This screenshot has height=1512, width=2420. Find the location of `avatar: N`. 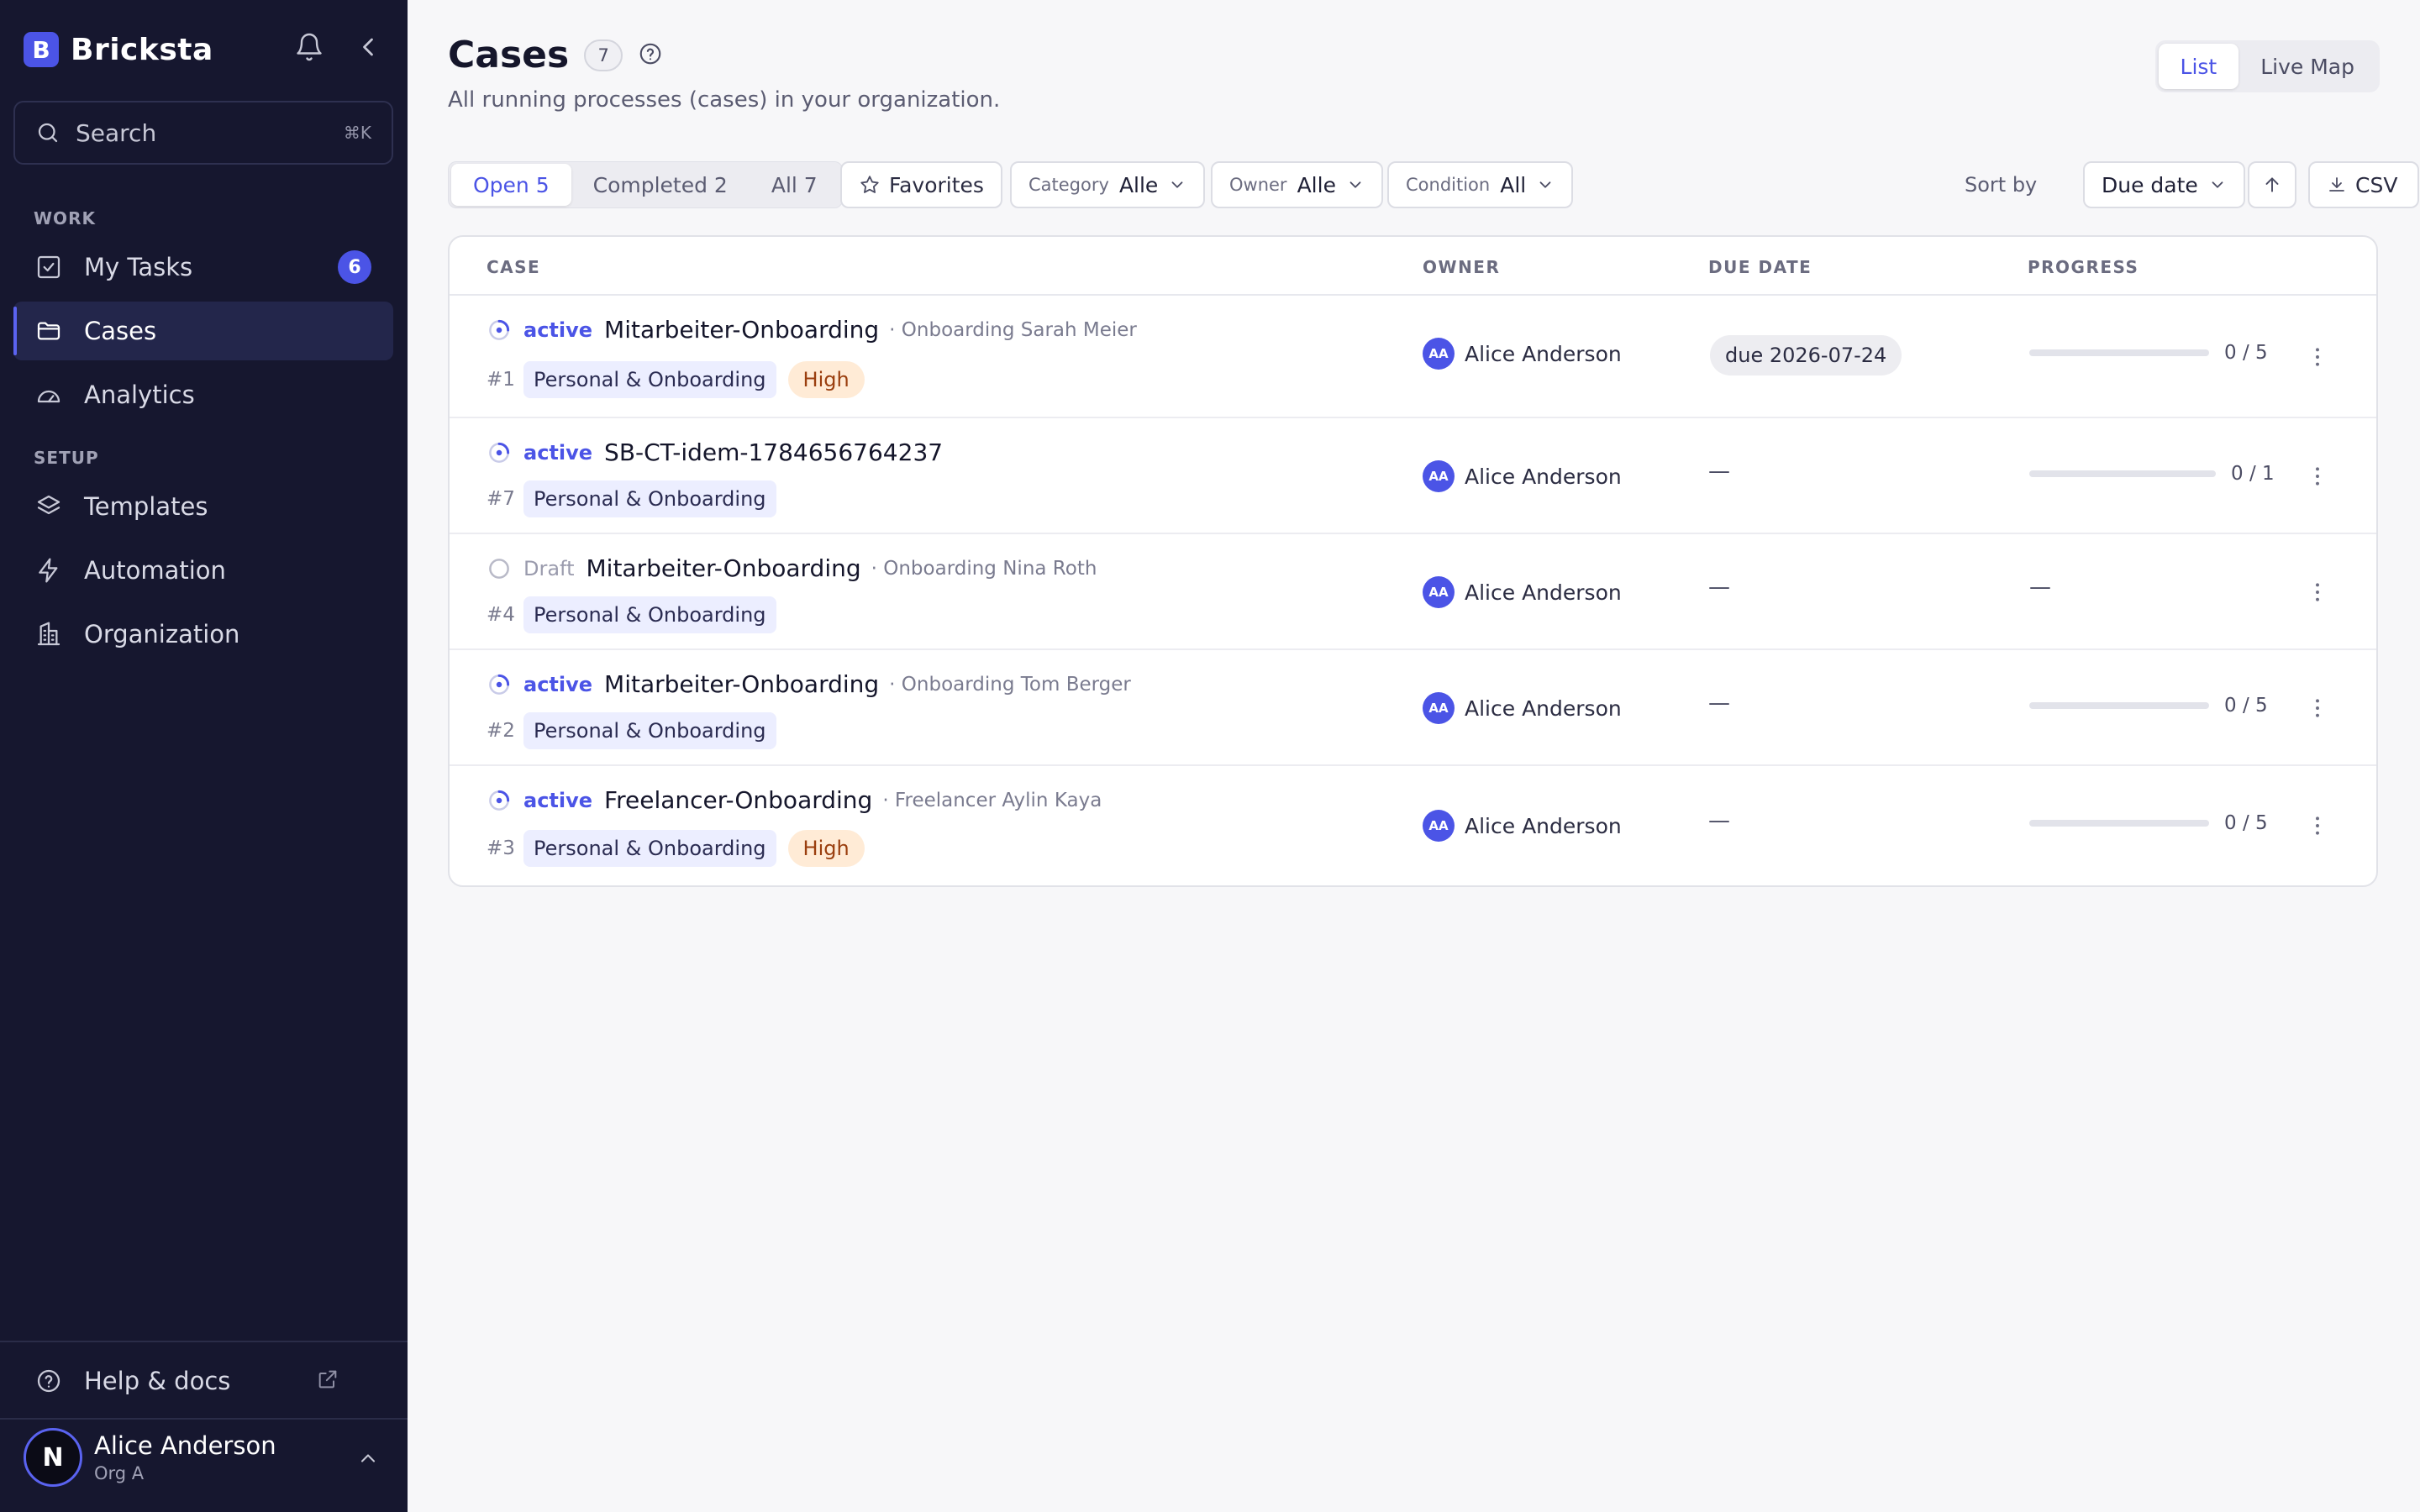

avatar: N is located at coordinates (53, 1457).